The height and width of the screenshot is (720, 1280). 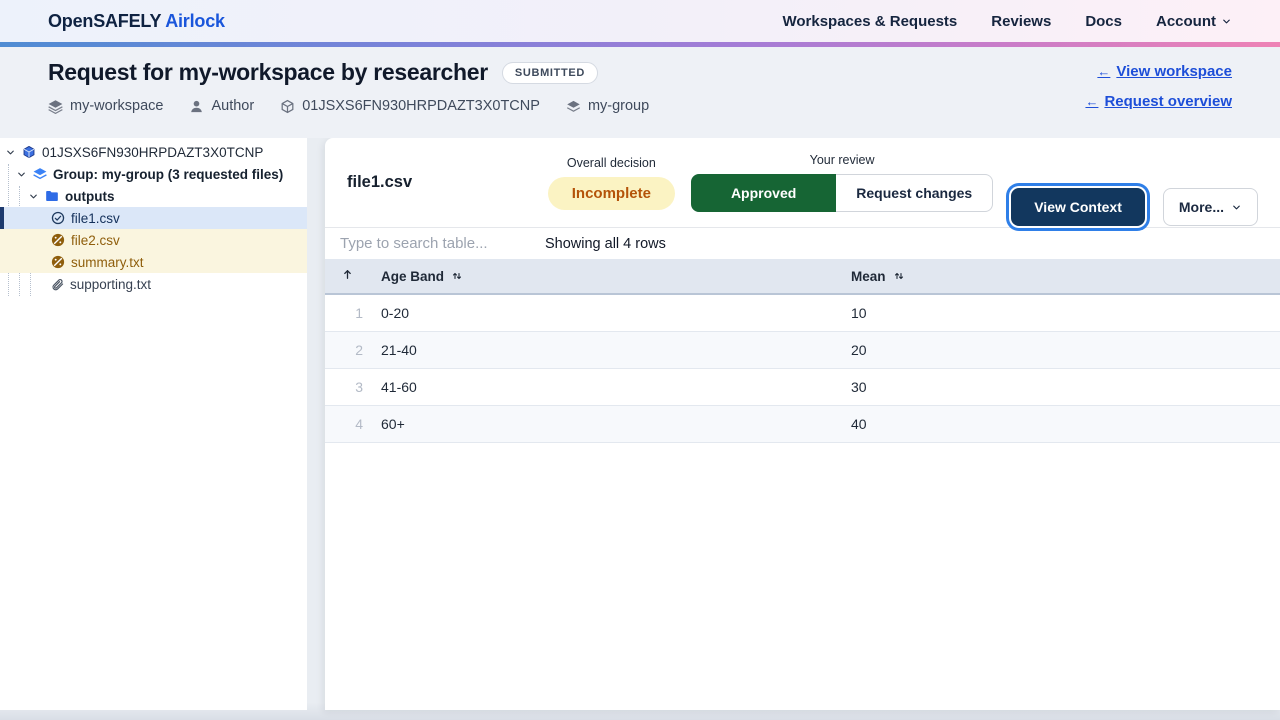 What do you see at coordinates (1158, 86) in the screenshot?
I see `header-links: ← View workspace ← Request overview` at bounding box center [1158, 86].